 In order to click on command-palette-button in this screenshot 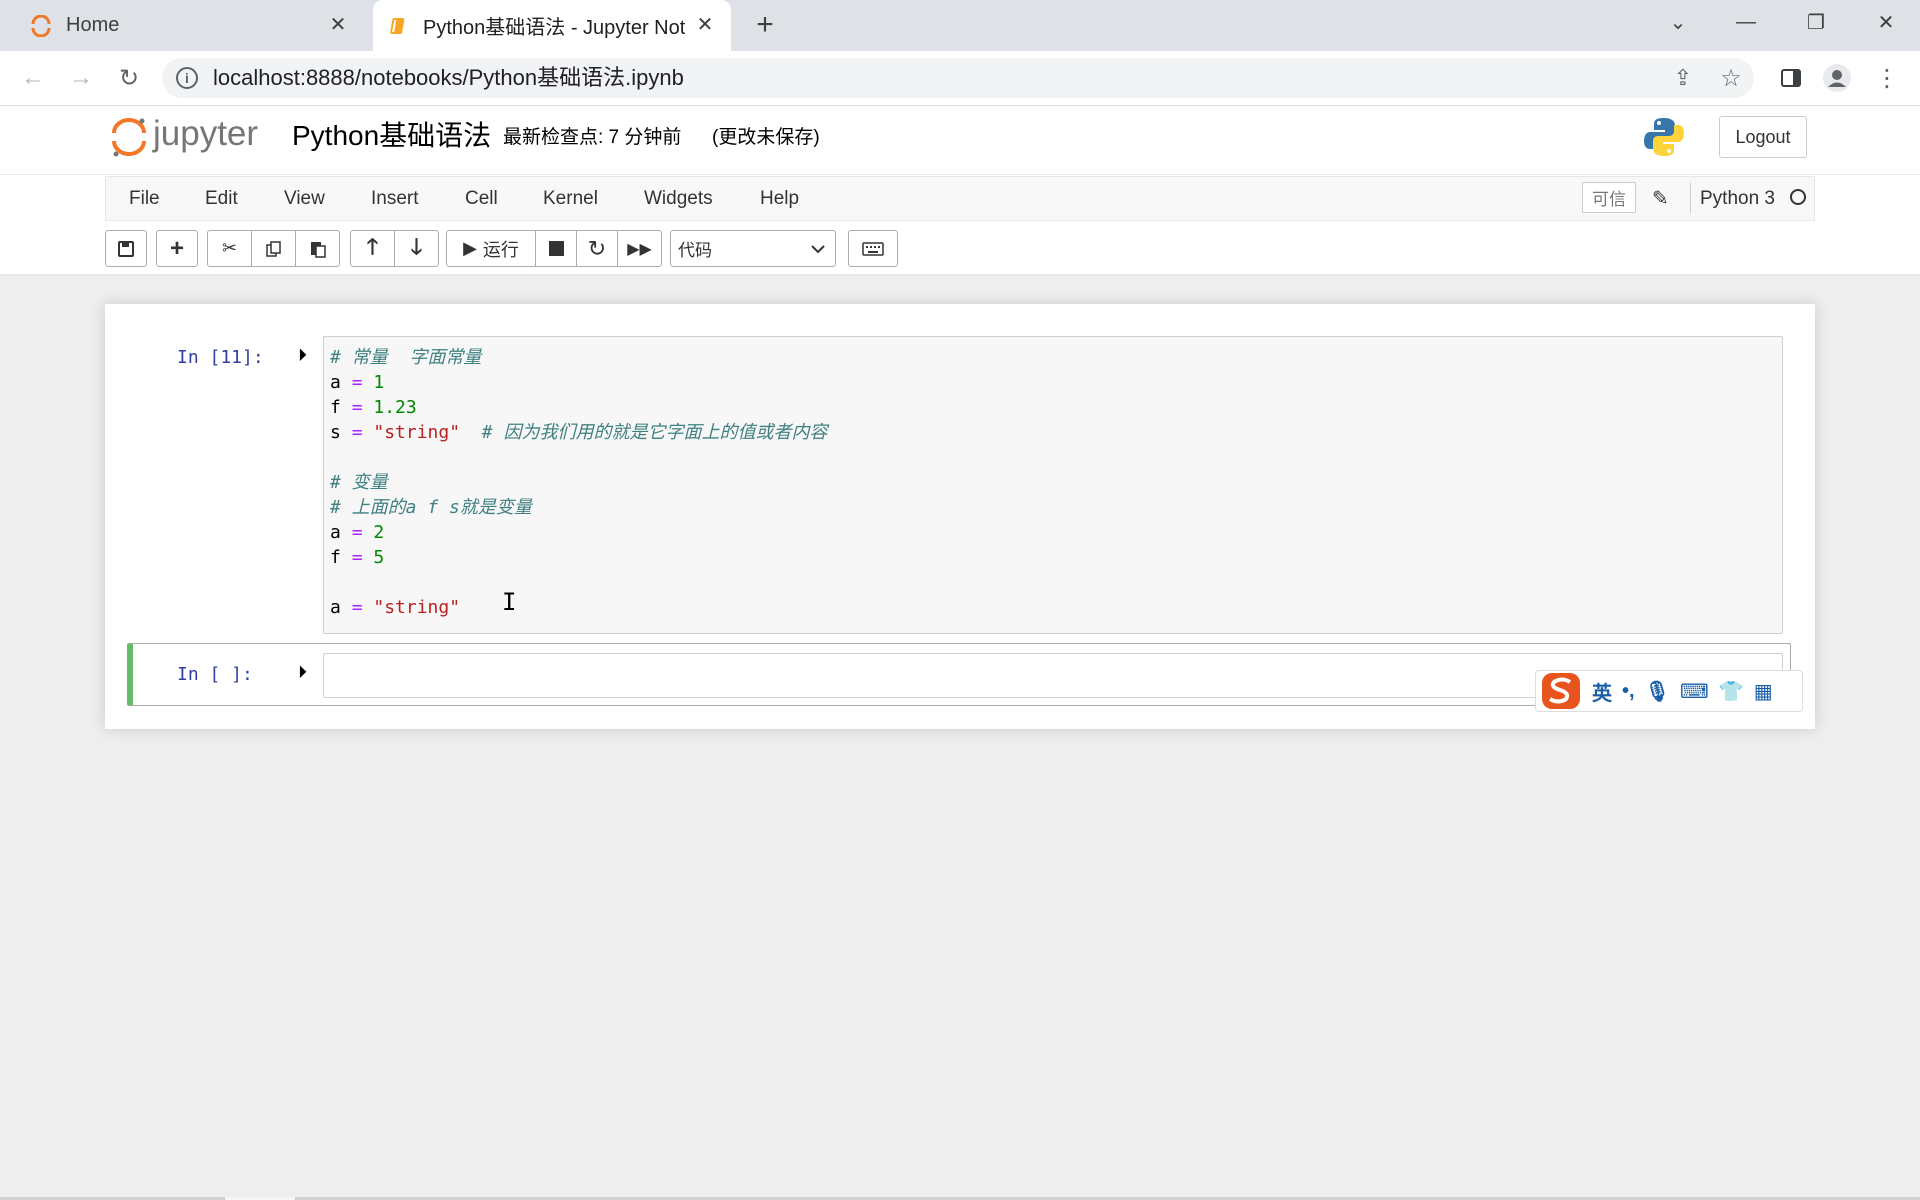, I will do `click(873, 248)`.